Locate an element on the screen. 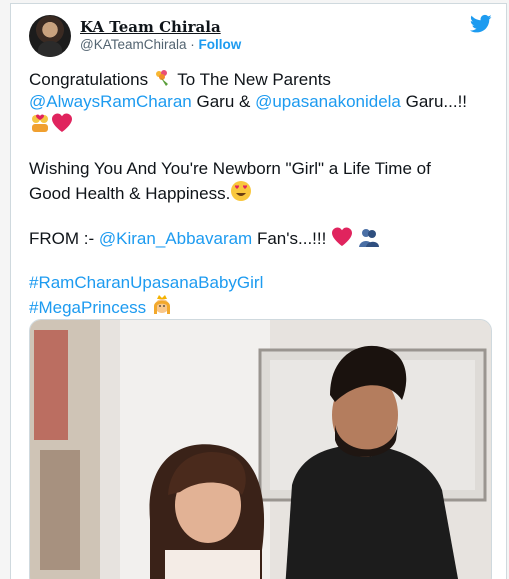 The height and width of the screenshot is (579, 509). display-name: KA Team Chirala is located at coordinates (160, 27).